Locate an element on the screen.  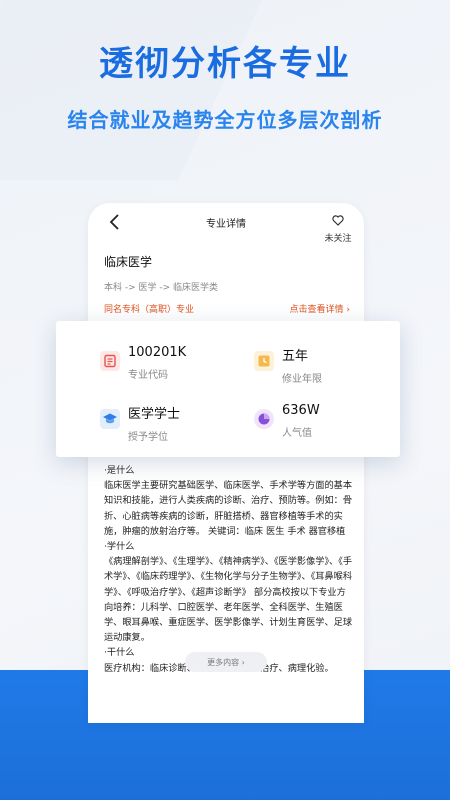
stat-label: 修业年限 is located at coordinates (302, 379).